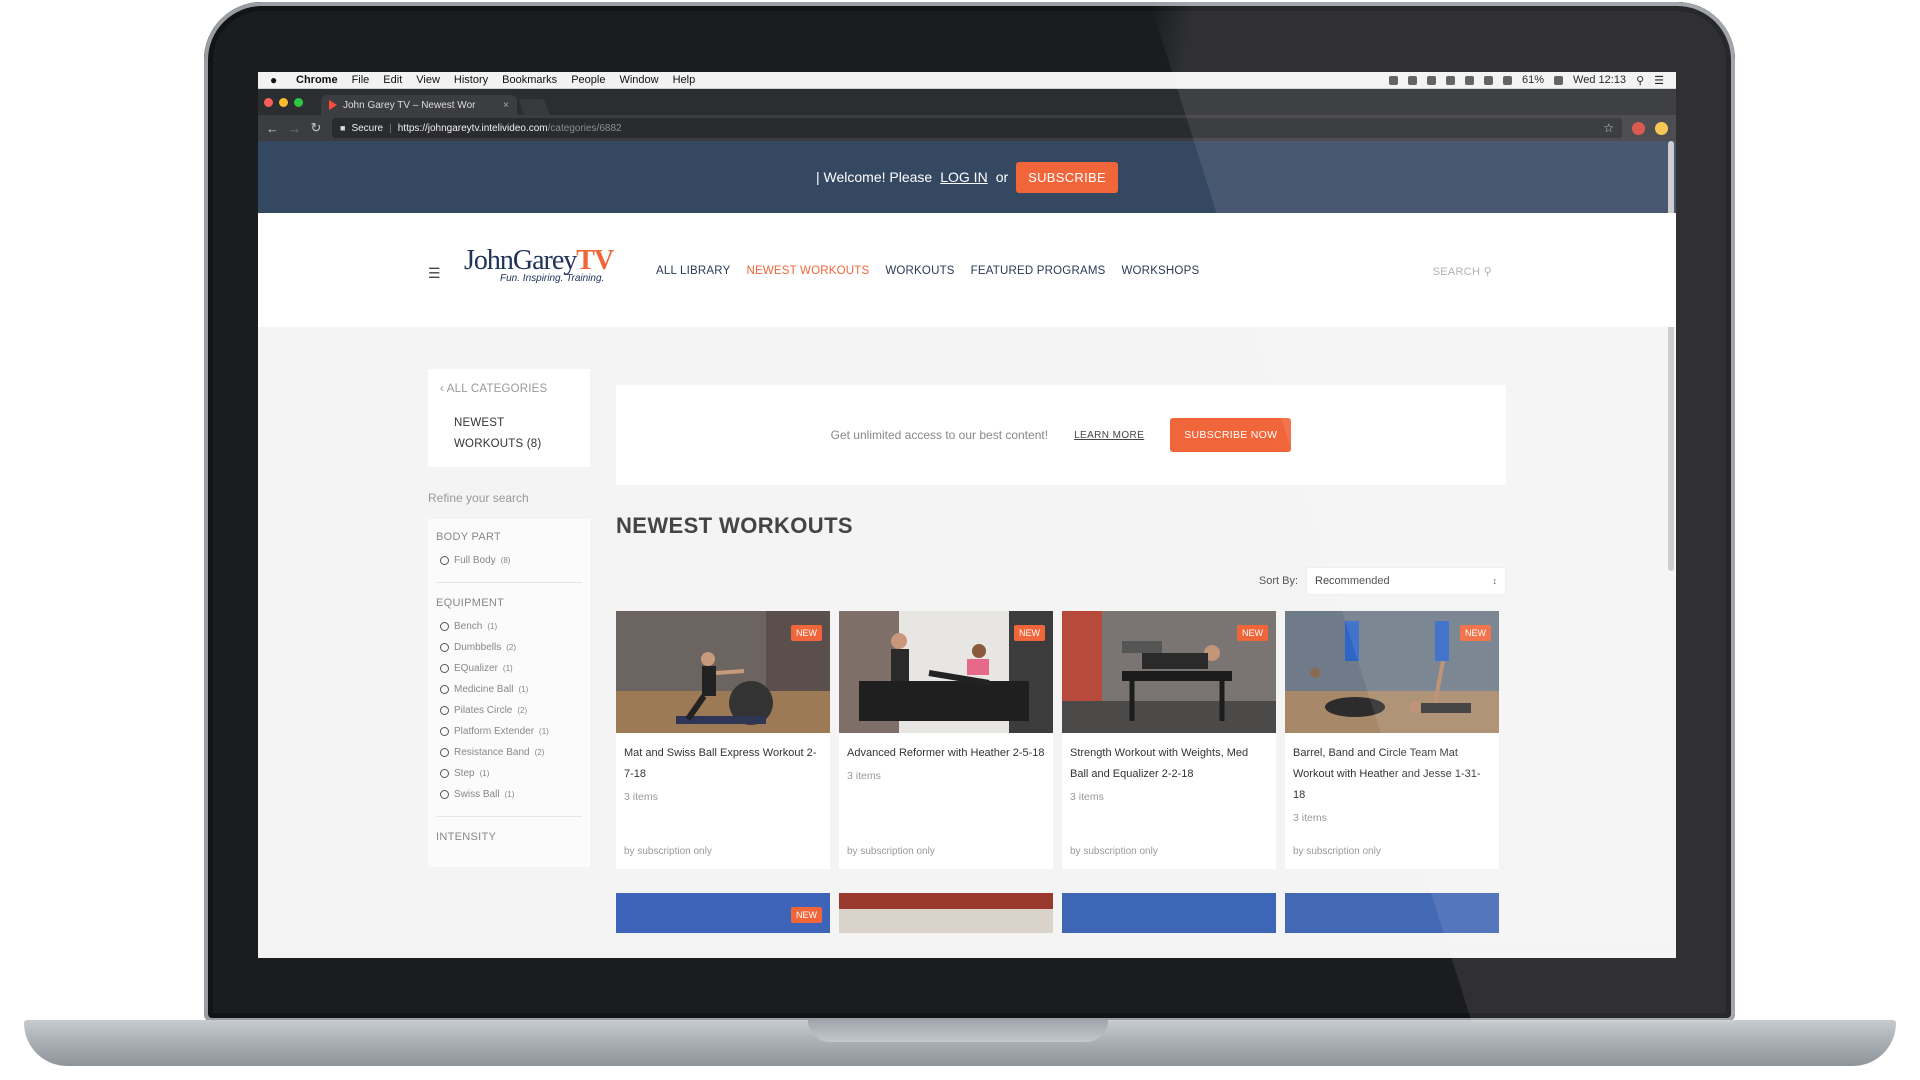  What do you see at coordinates (276, 80) in the screenshot?
I see `apple-icon: ●` at bounding box center [276, 80].